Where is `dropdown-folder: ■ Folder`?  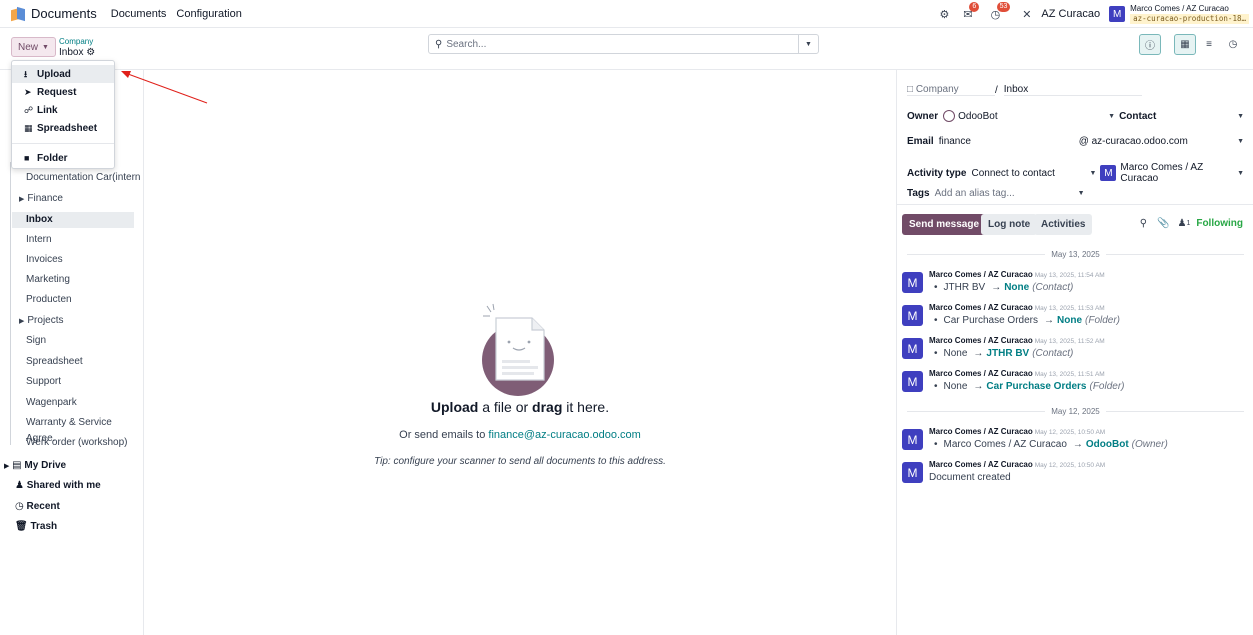 dropdown-folder: ■ Folder is located at coordinates (63, 158).